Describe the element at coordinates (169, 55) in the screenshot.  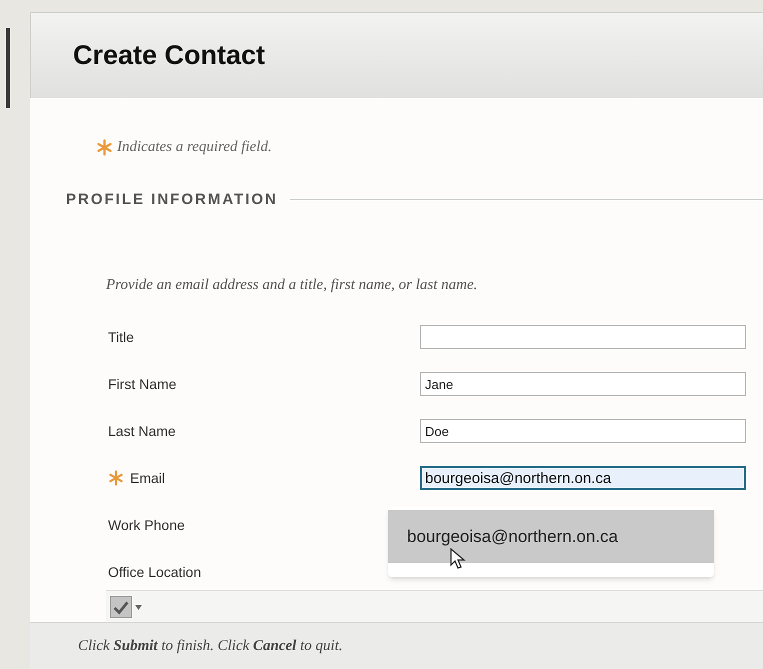
I see `page-title: Create Contact` at that location.